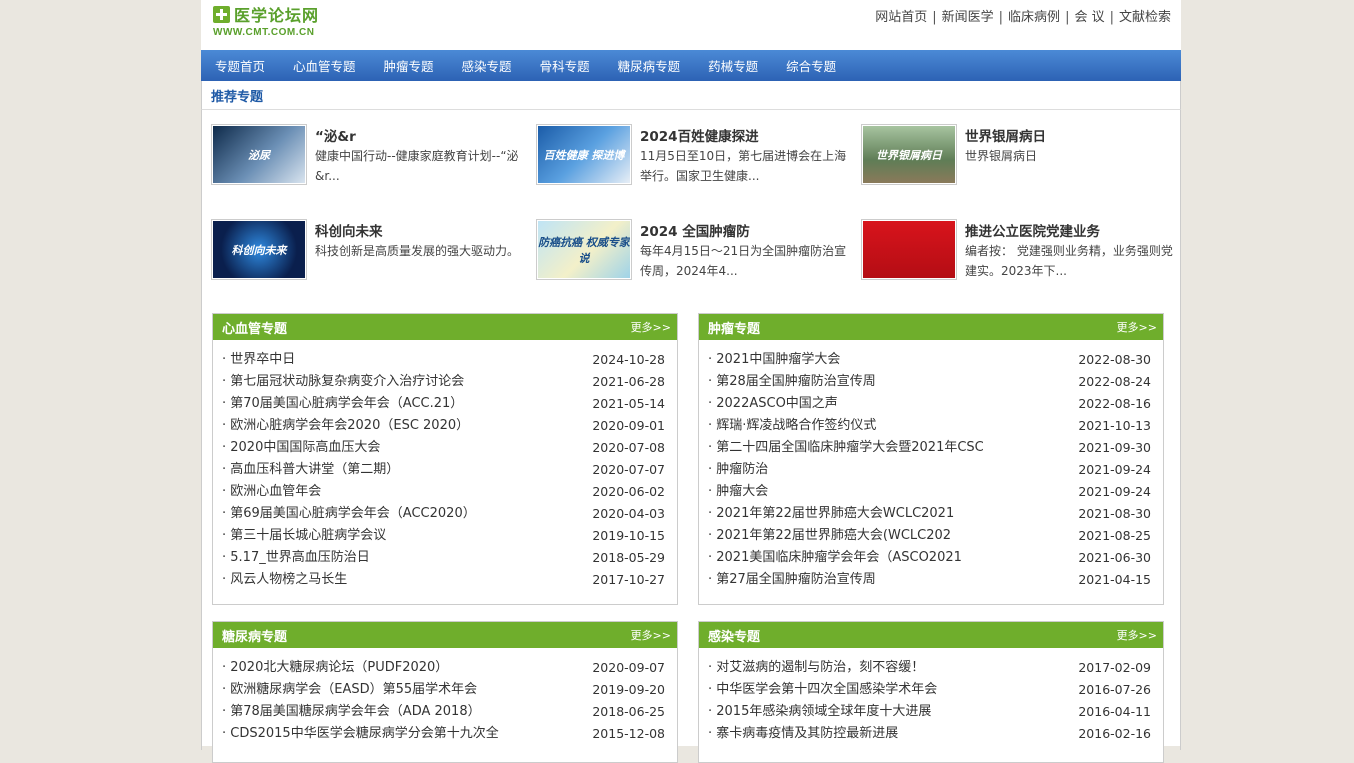  Describe the element at coordinates (1145, 17) in the screenshot. I see `toplink-literature: 文献检索` at that location.